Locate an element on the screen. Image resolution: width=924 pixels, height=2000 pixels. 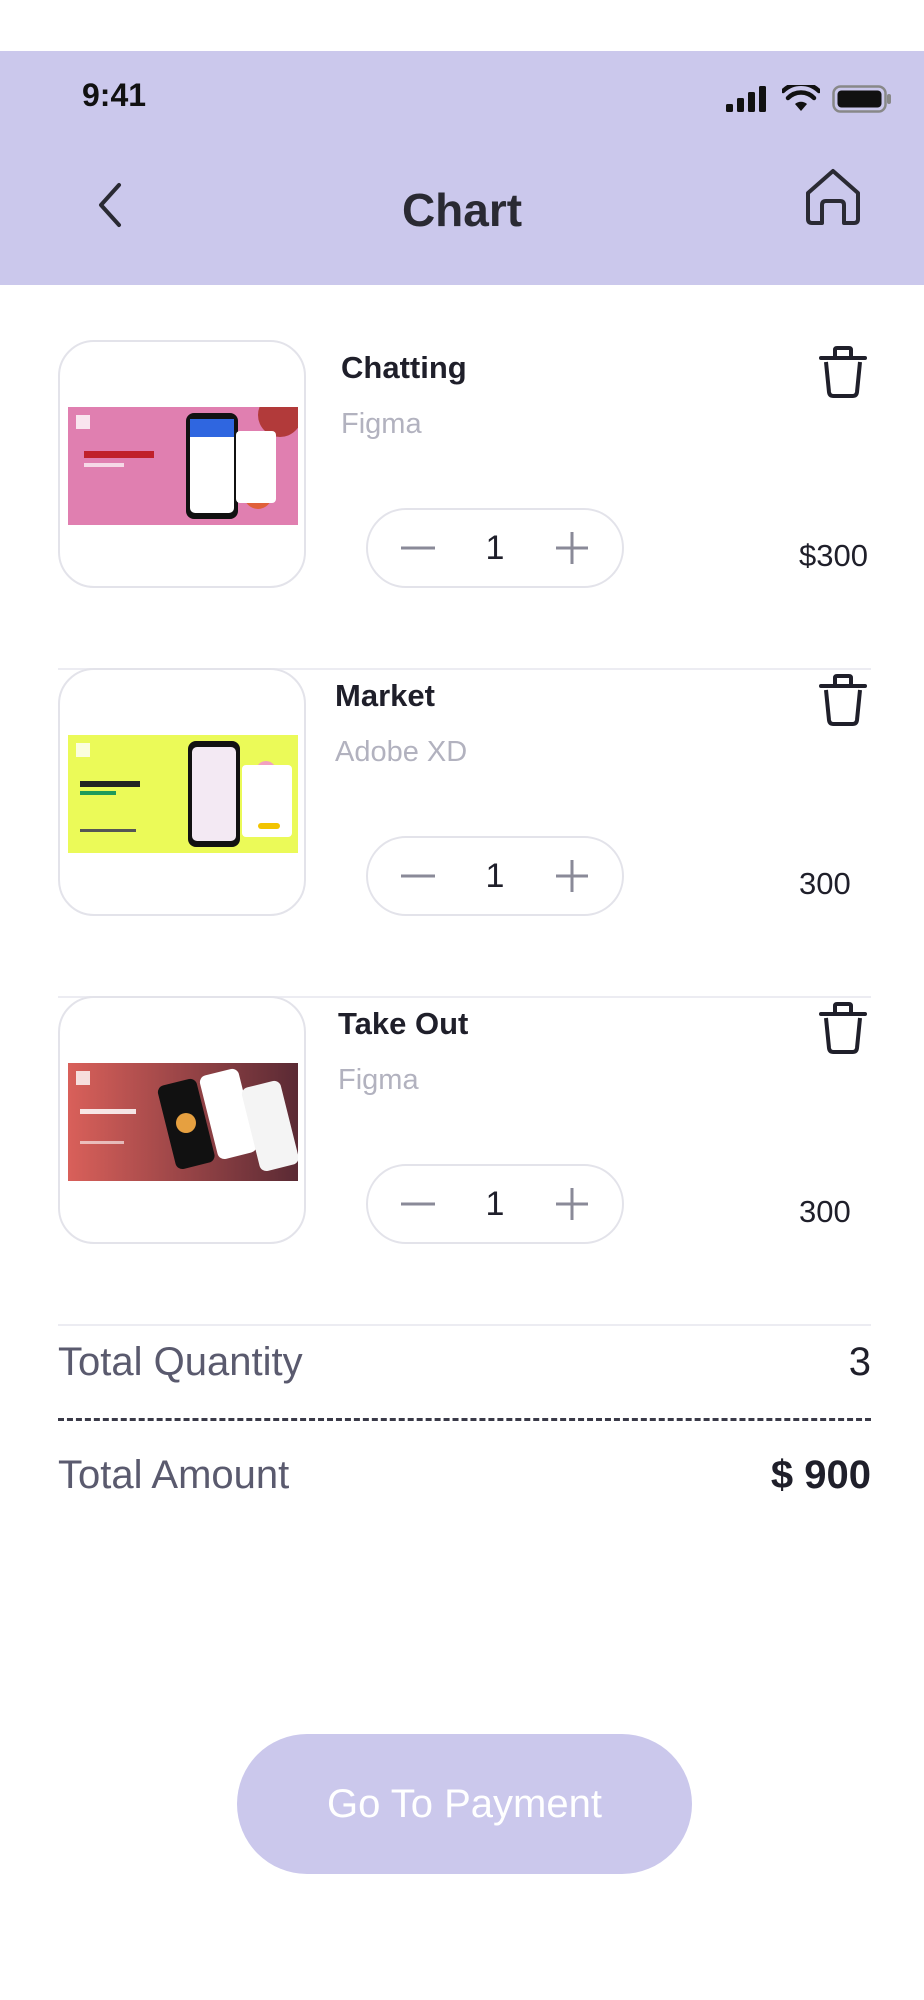
item-name: Chatting is located at coordinates (404, 367).